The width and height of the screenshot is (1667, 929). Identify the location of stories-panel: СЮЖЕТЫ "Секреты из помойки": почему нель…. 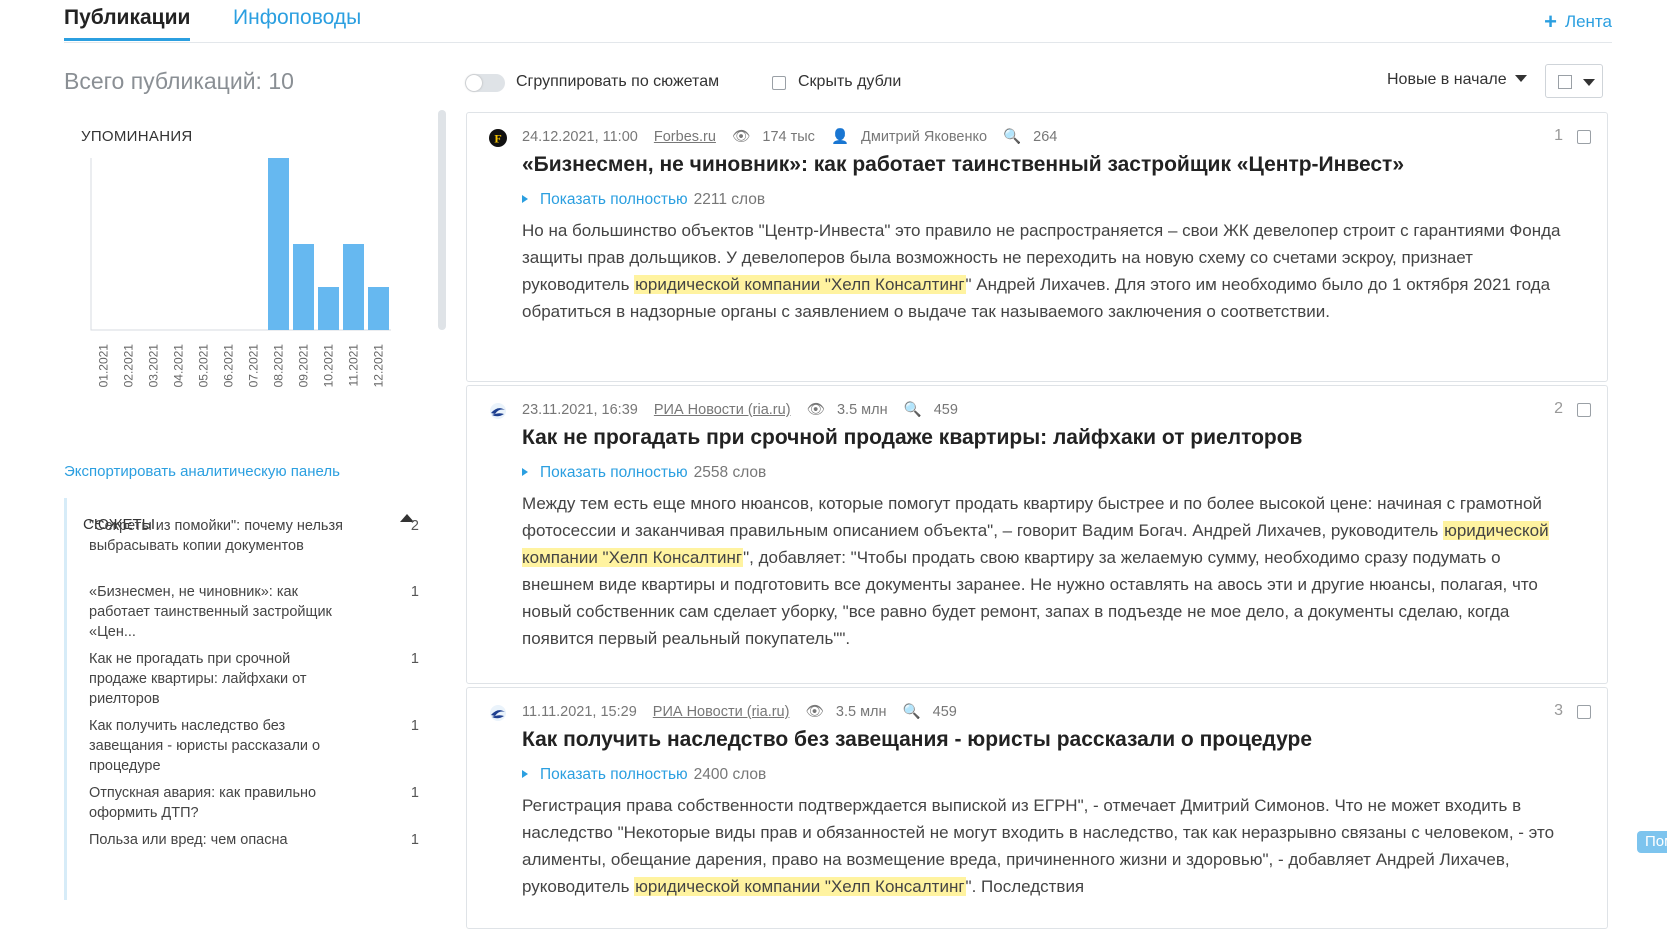
(247, 699).